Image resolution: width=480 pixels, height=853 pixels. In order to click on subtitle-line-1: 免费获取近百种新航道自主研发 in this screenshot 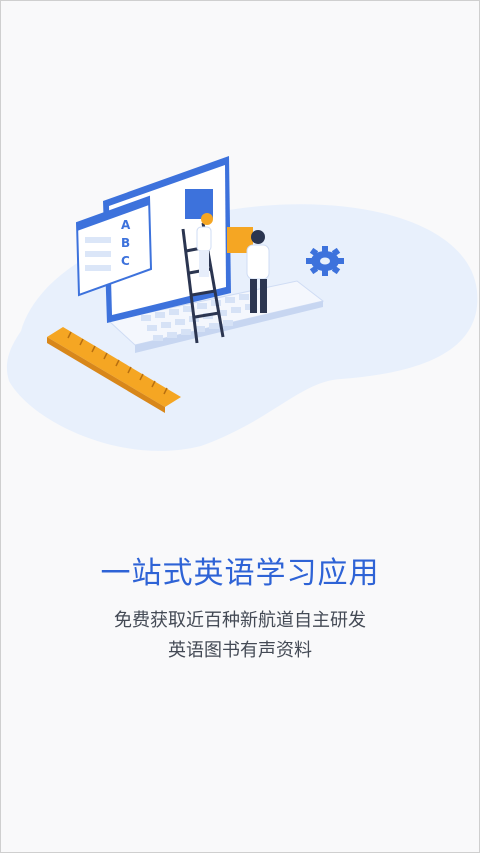, I will do `click(240, 620)`.